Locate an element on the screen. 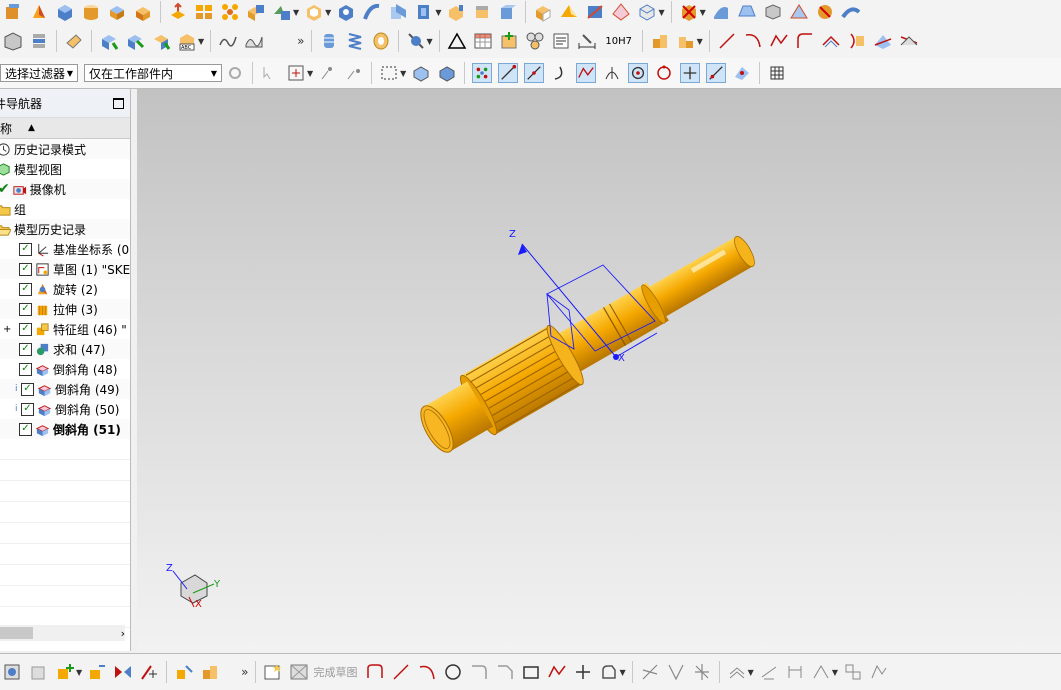 This screenshot has width=1061, height=690. cube-view-icon is located at coordinates (647, 12).